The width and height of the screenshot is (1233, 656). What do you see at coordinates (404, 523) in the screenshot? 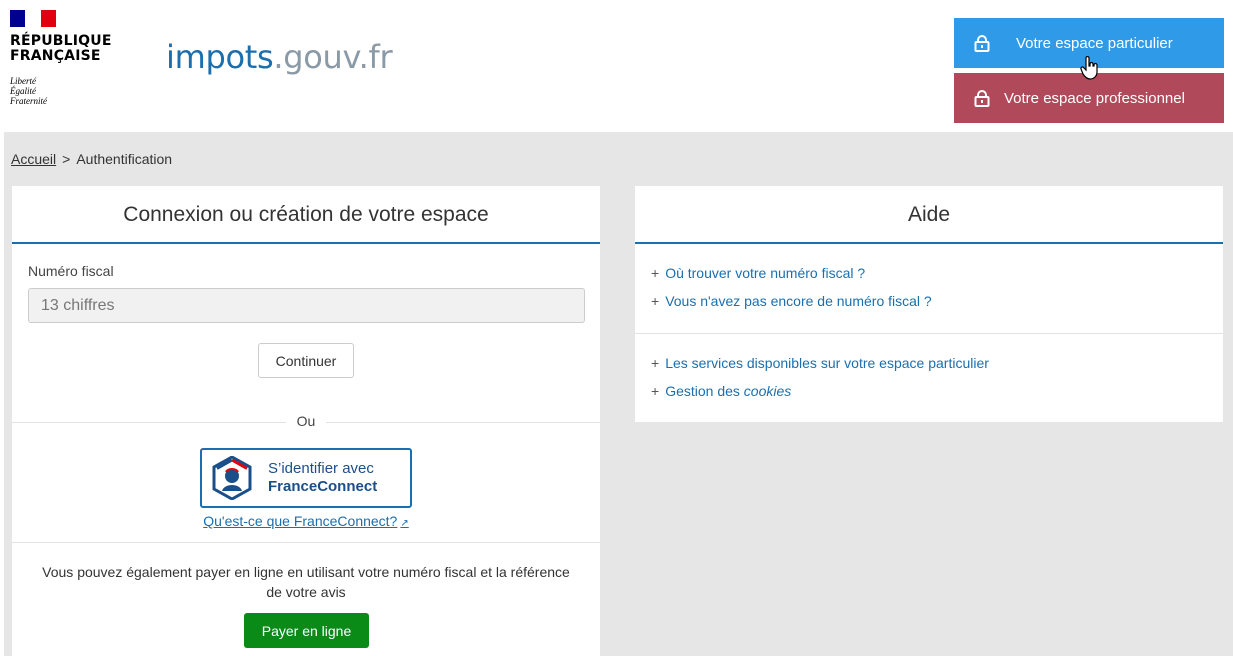
I see `external-link-icon: ↗` at bounding box center [404, 523].